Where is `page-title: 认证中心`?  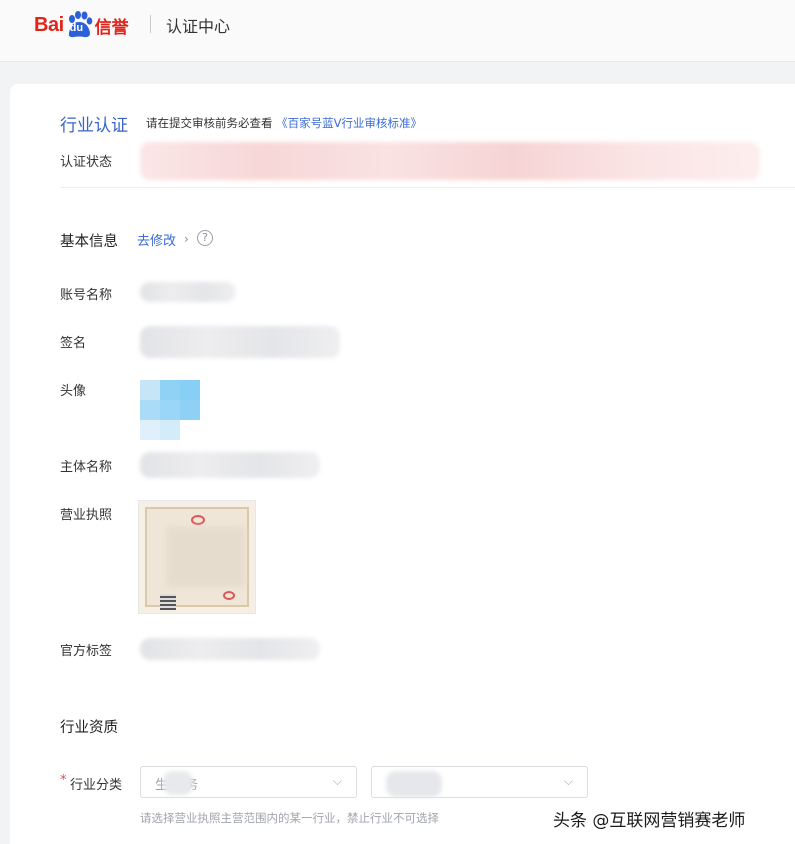 page-title: 认证中心 is located at coordinates (198, 26).